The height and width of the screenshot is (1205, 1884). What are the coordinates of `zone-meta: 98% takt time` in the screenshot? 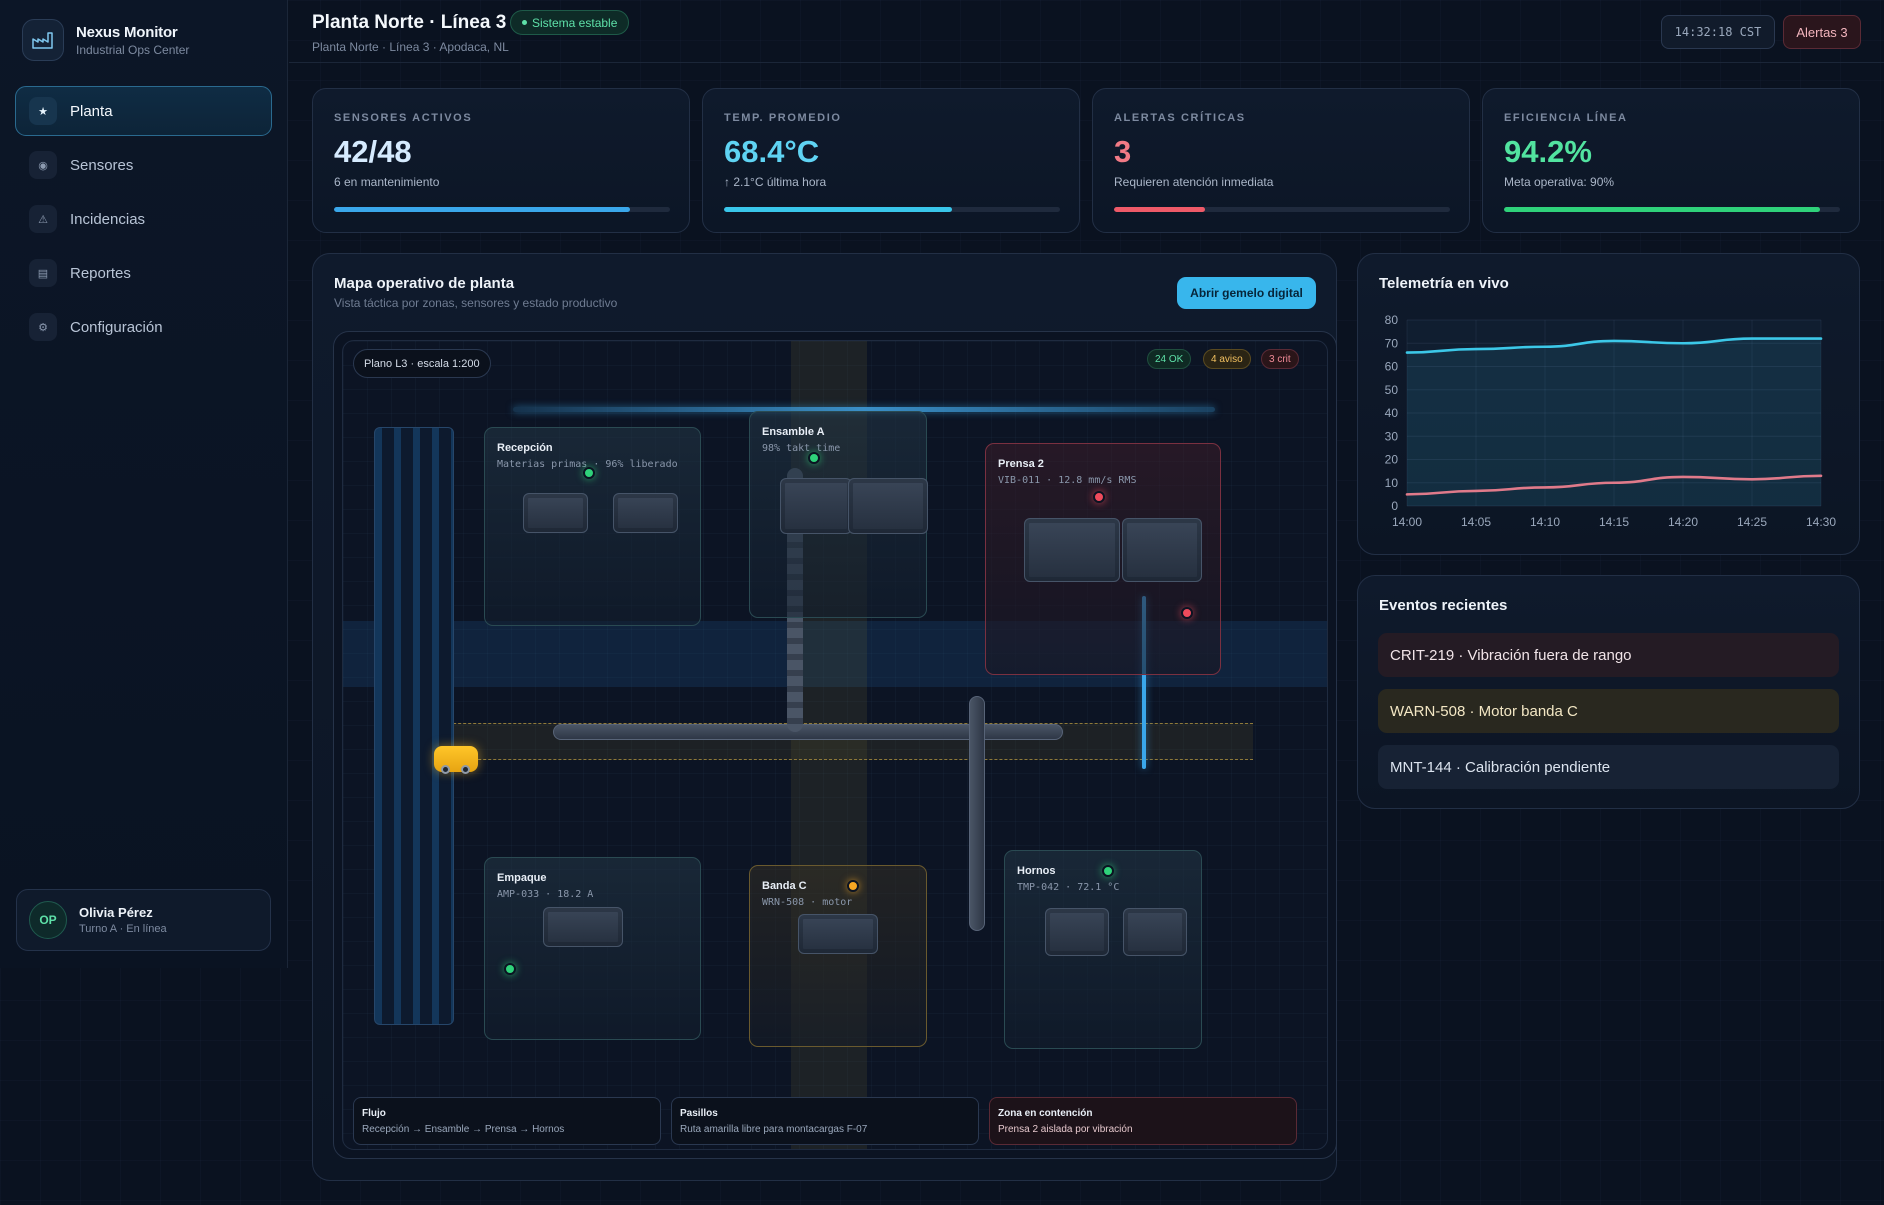 It's located at (801, 448).